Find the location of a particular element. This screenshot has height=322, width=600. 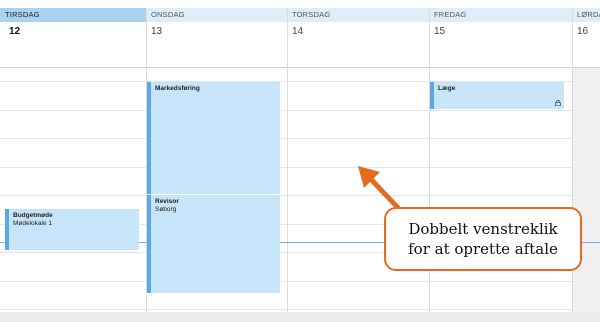

event-laege: Læge is located at coordinates (497, 95).